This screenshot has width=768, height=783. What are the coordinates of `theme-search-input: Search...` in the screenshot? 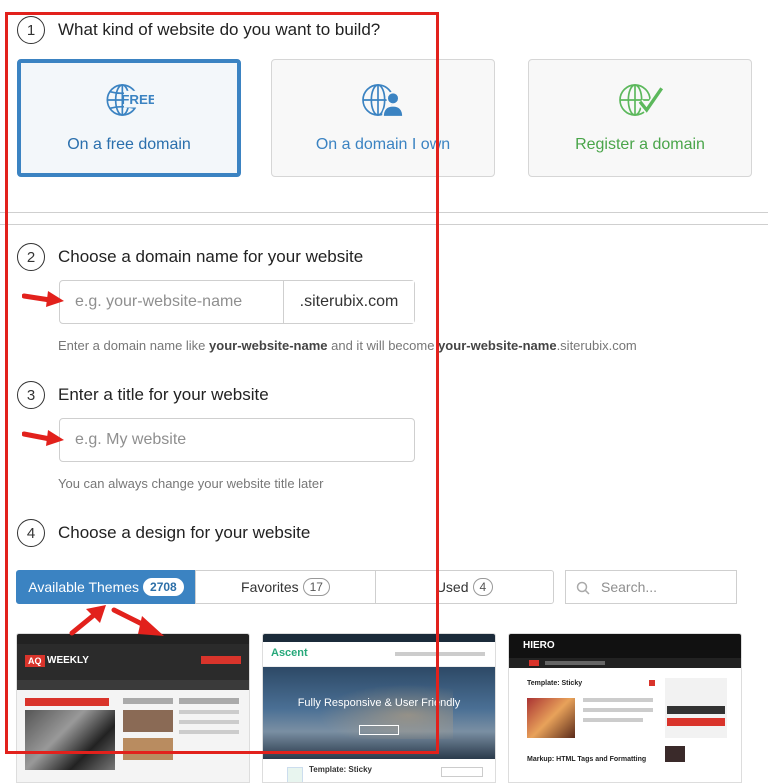 It's located at (651, 587).